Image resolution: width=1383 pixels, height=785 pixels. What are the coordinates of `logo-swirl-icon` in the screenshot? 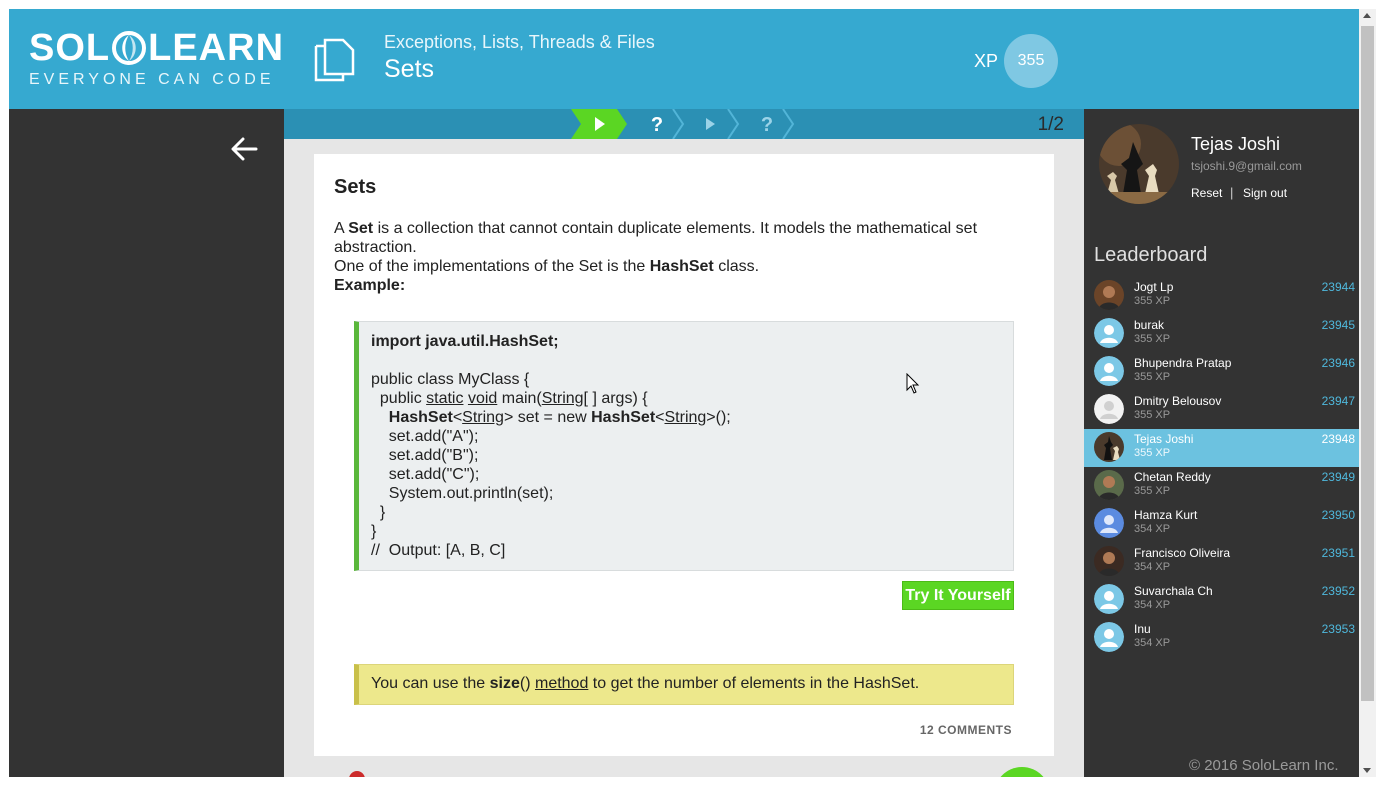 It's located at (129, 48).